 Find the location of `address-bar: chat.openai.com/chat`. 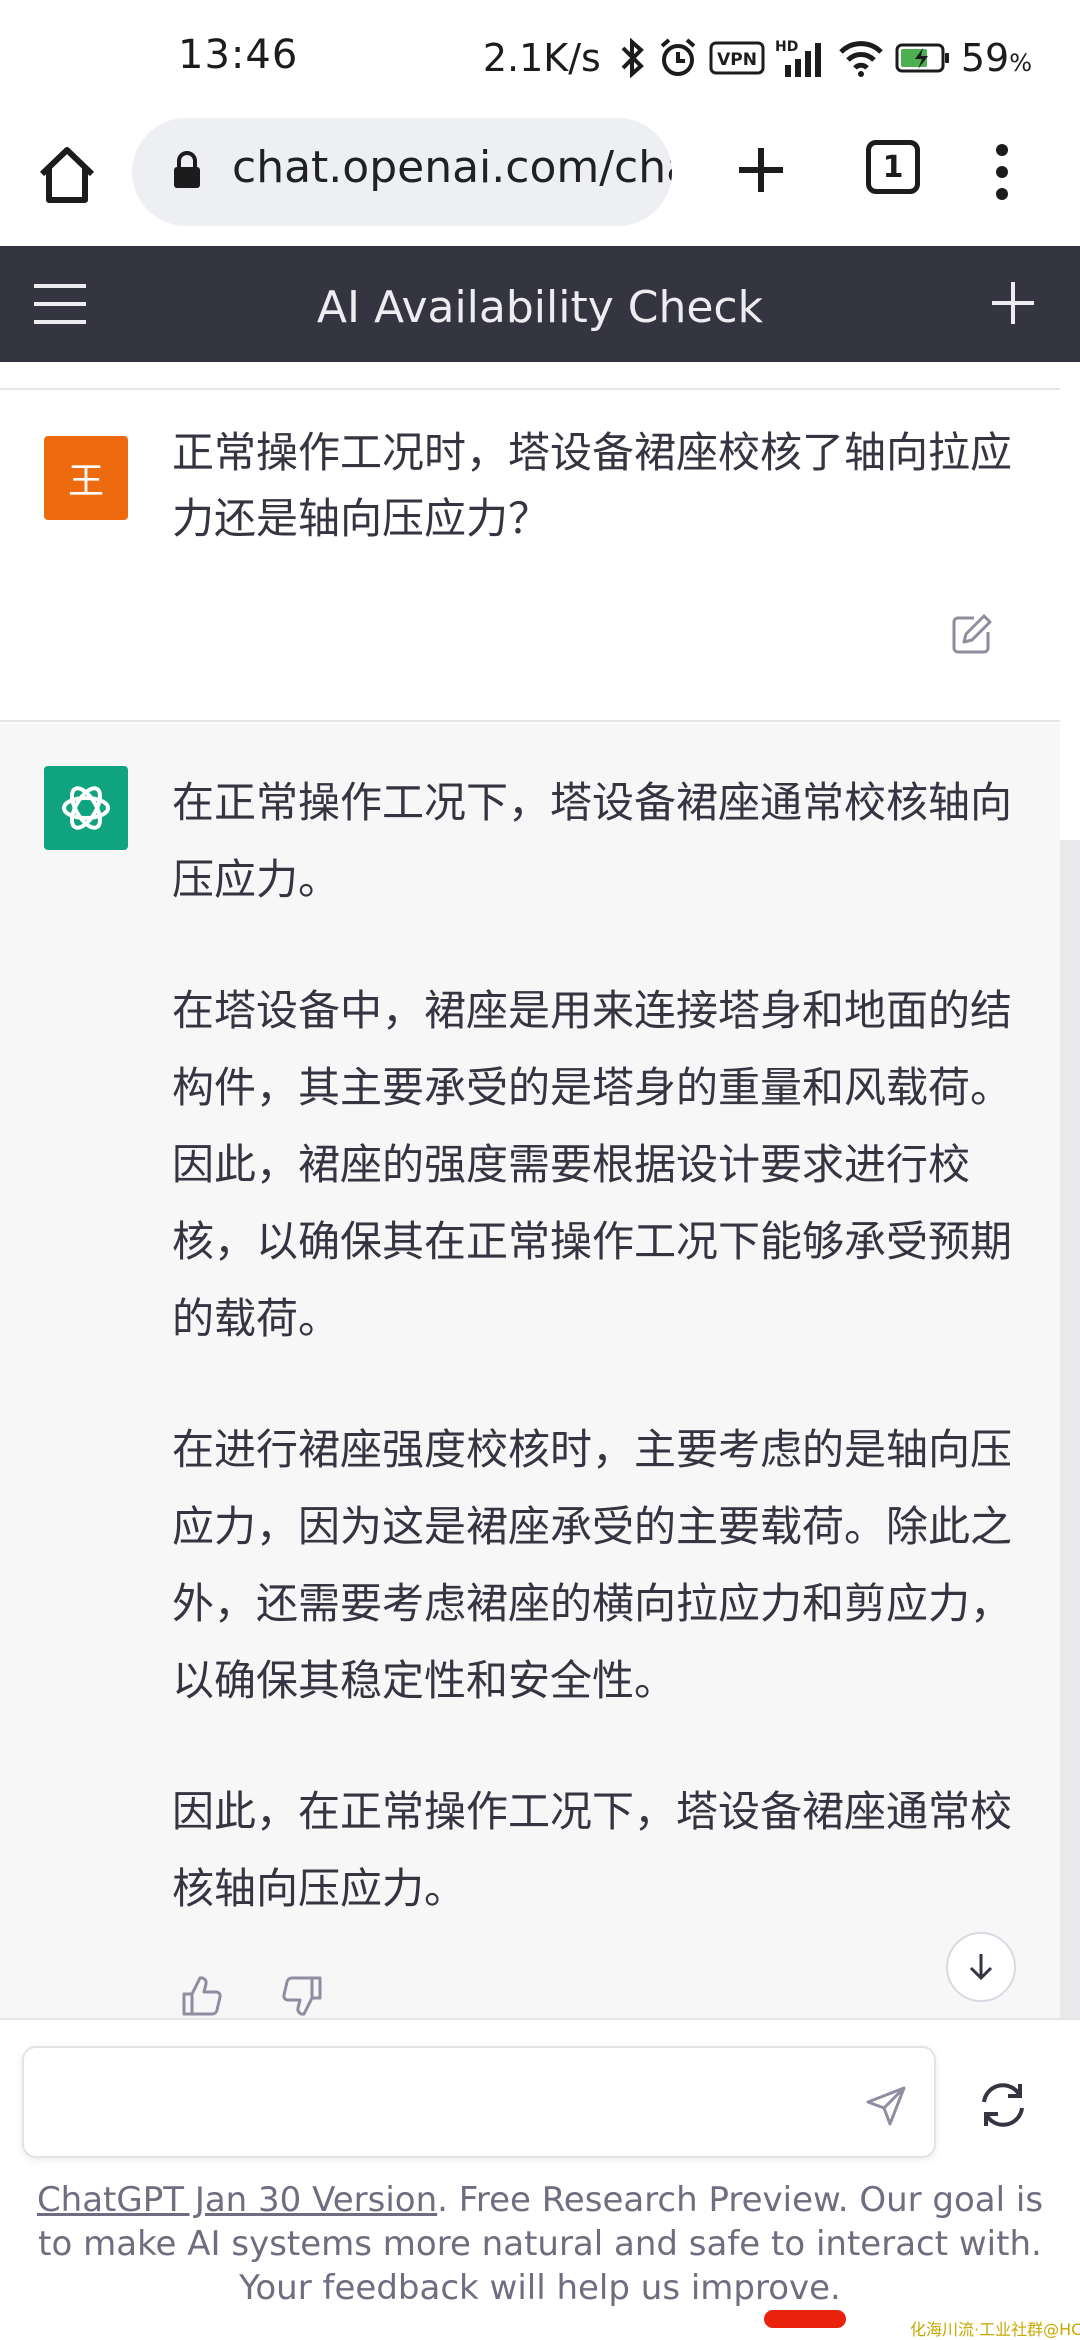

address-bar: chat.openai.com/chat is located at coordinates (402, 172).